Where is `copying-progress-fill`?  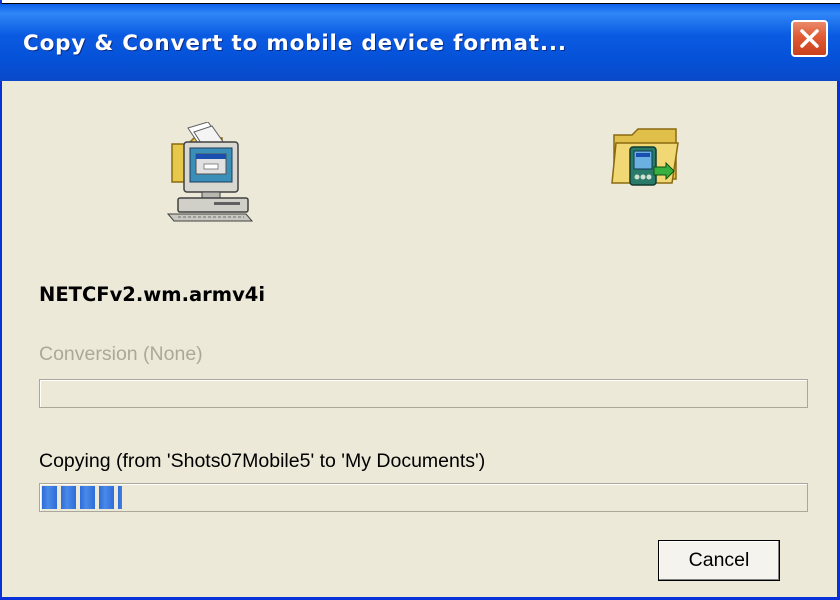 copying-progress-fill is located at coordinates (82, 497).